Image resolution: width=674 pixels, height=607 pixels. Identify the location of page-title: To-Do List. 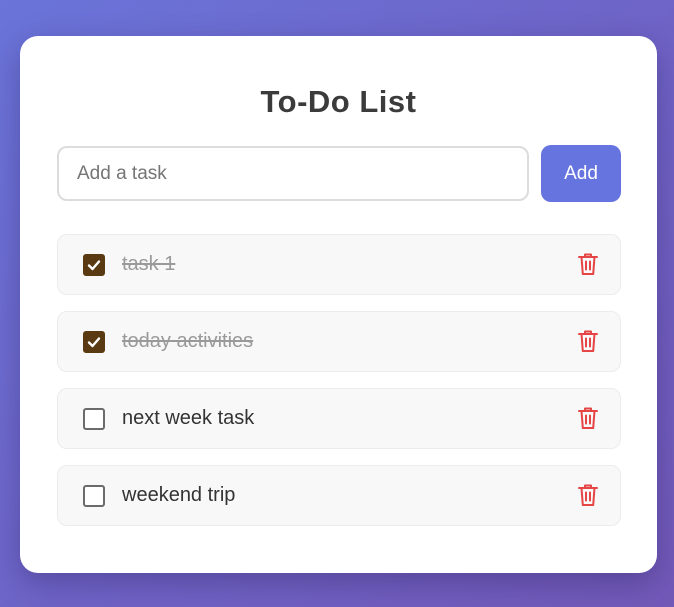
(338, 101).